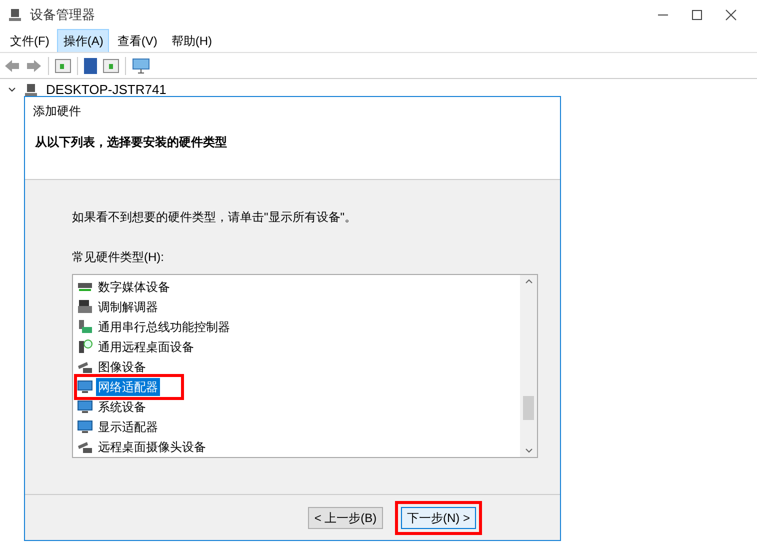 The height and width of the screenshot is (555, 757). Describe the element at coordinates (164, 327) in the screenshot. I see `list-item: 通用串行总线功能控制器` at that location.